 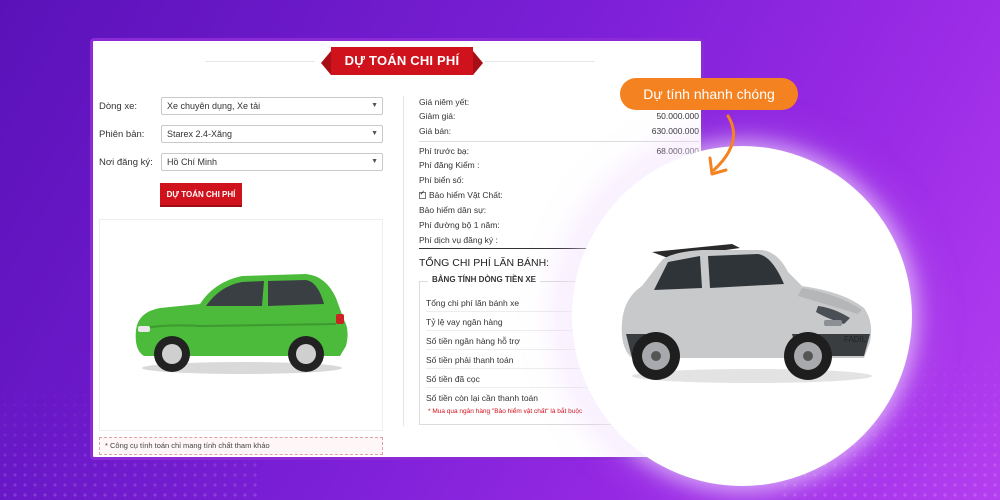 What do you see at coordinates (855, 339) in the screenshot?
I see `car-model-badge: FADIL` at bounding box center [855, 339].